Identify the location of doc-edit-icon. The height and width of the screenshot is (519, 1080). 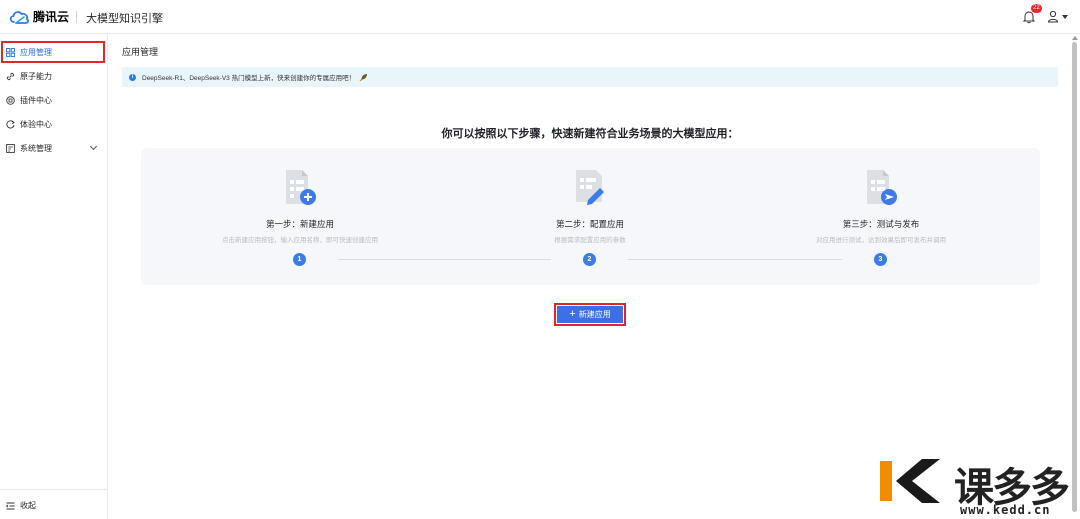
(590, 187).